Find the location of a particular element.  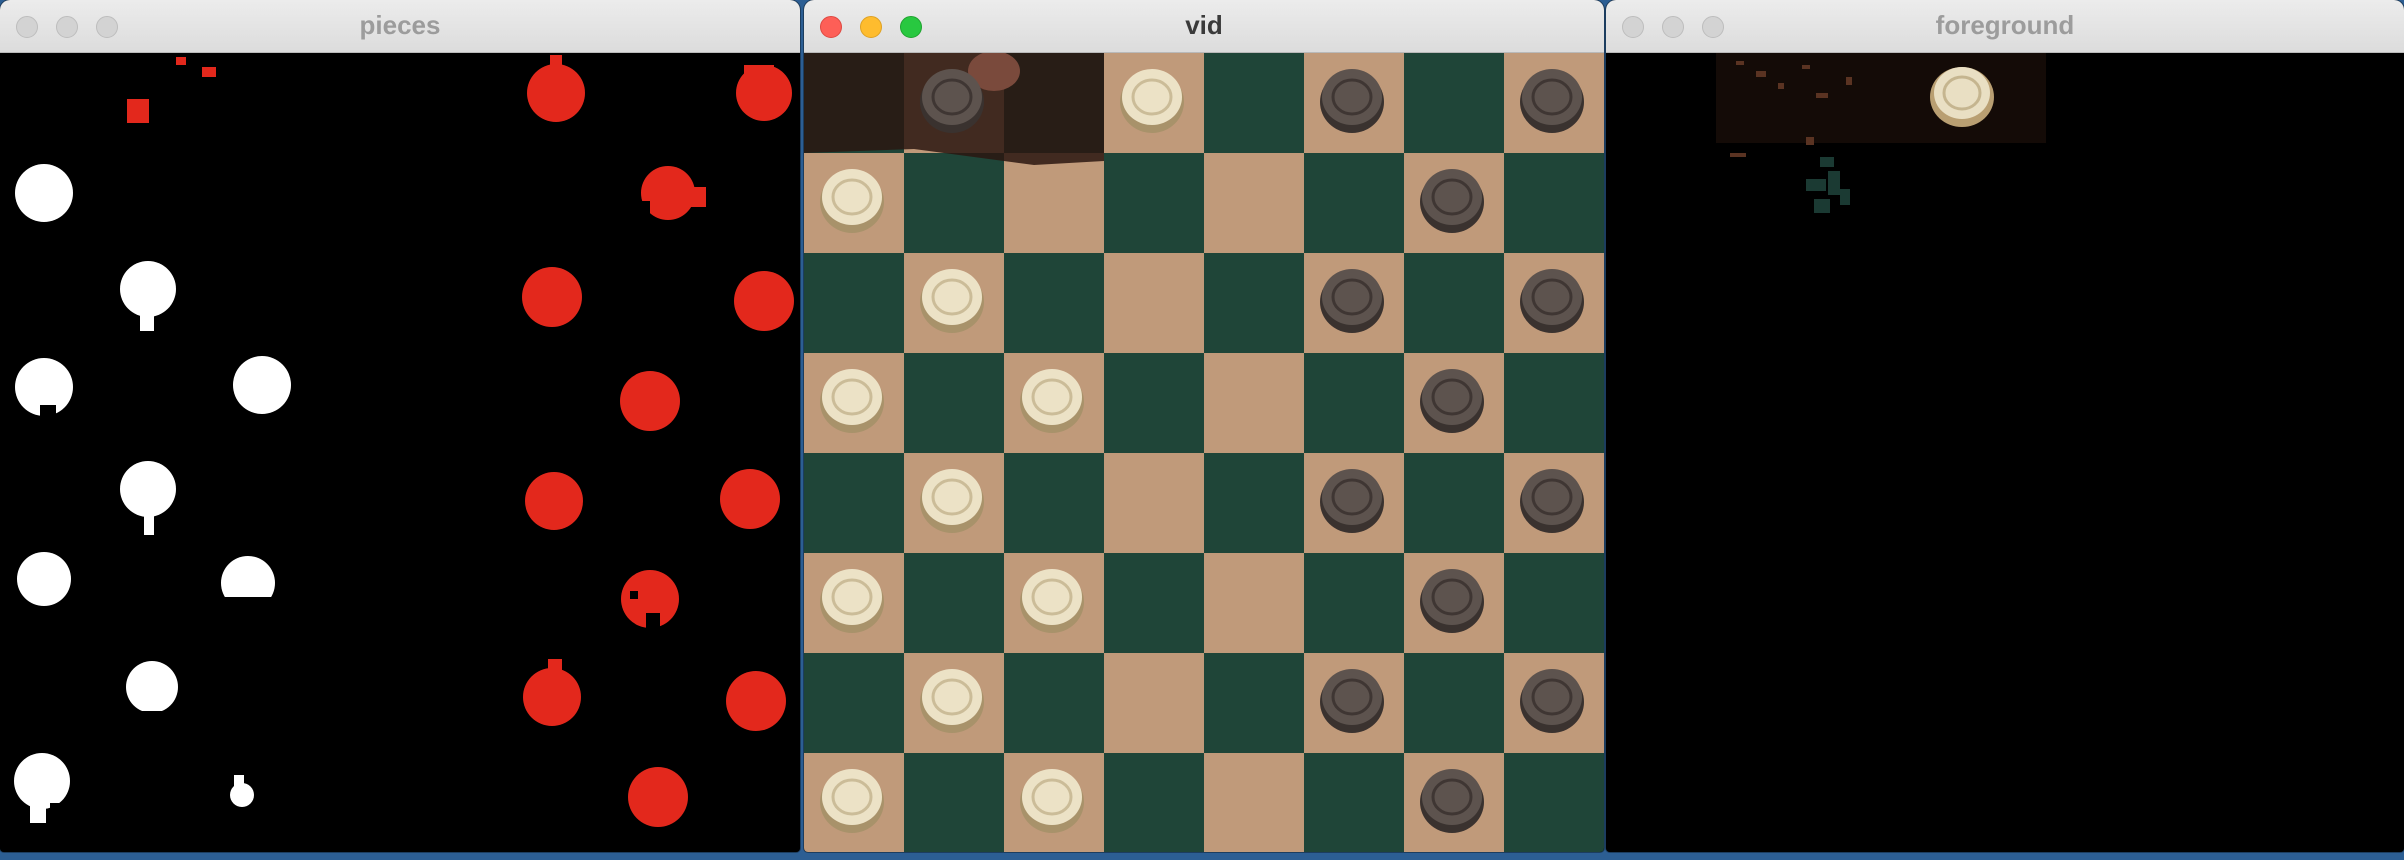

moving-piece is located at coordinates (1962, 97).